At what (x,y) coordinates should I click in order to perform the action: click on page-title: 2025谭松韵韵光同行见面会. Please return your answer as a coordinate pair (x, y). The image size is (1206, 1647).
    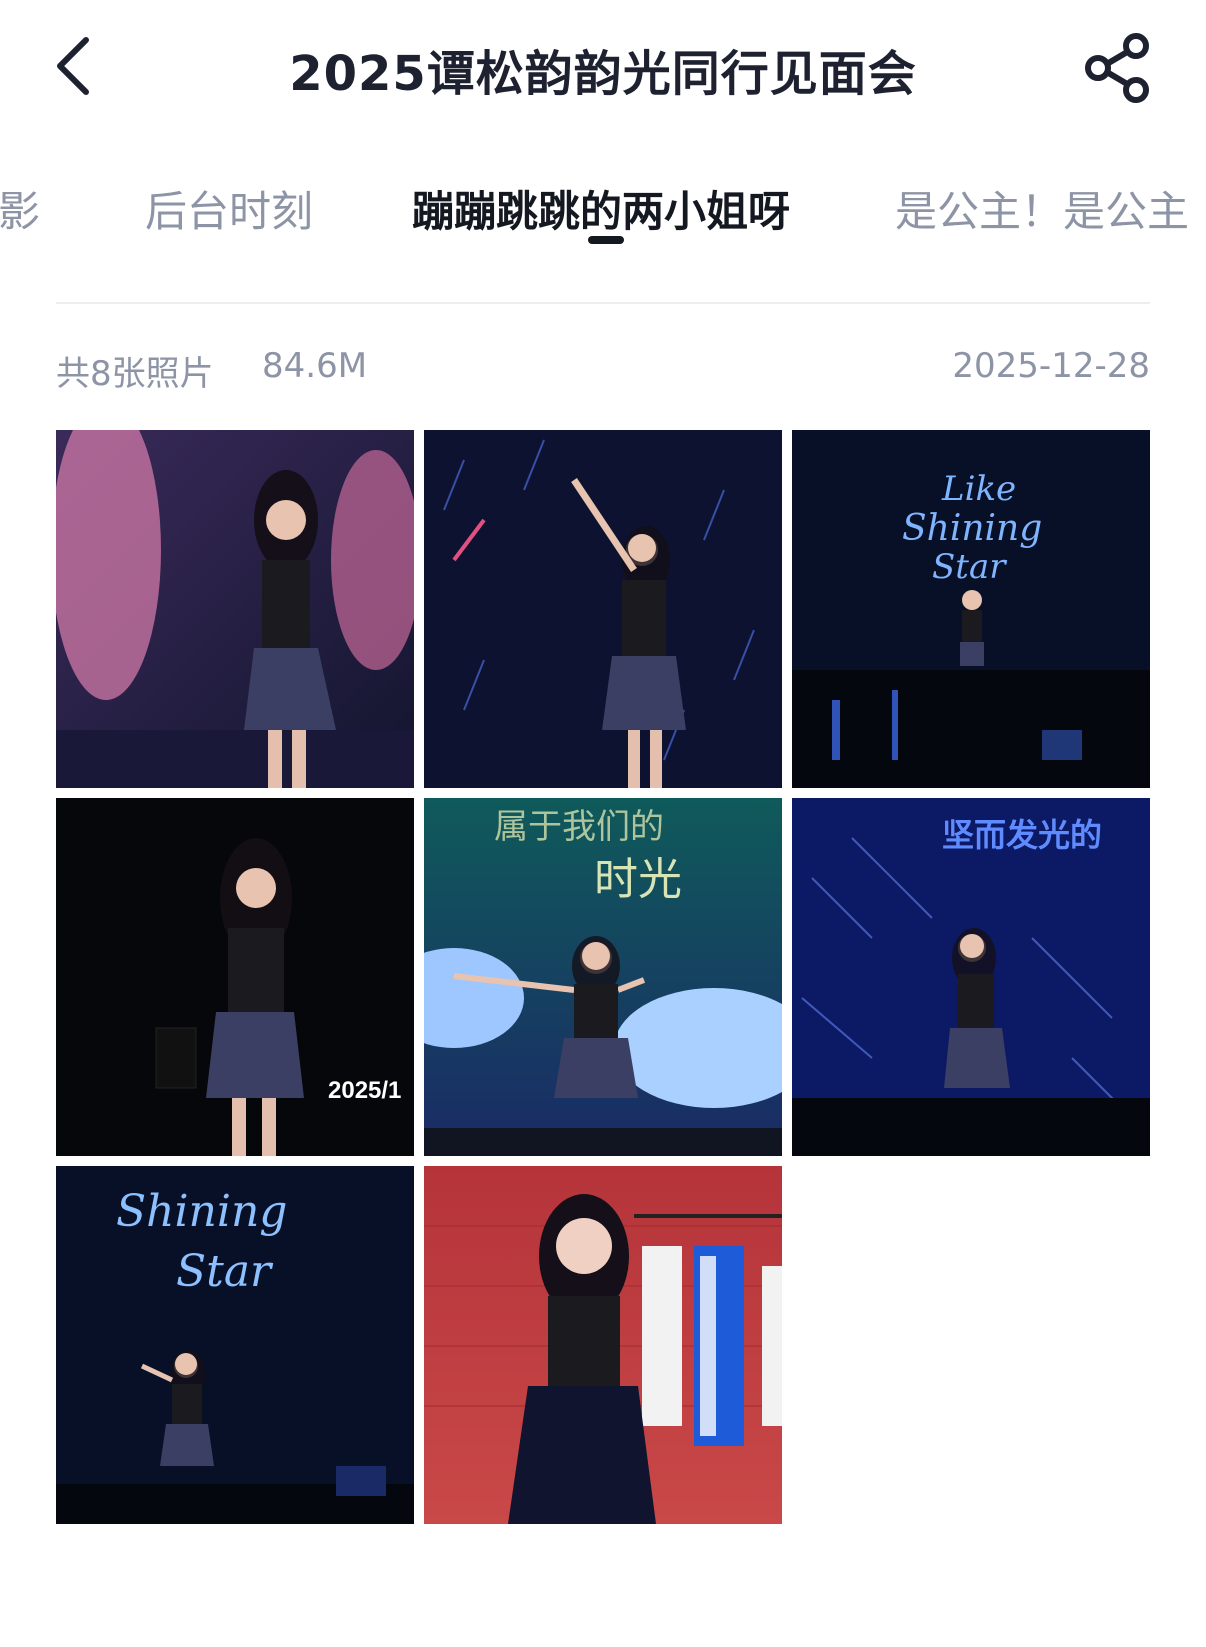
    Looking at the image, I should click on (603, 74).